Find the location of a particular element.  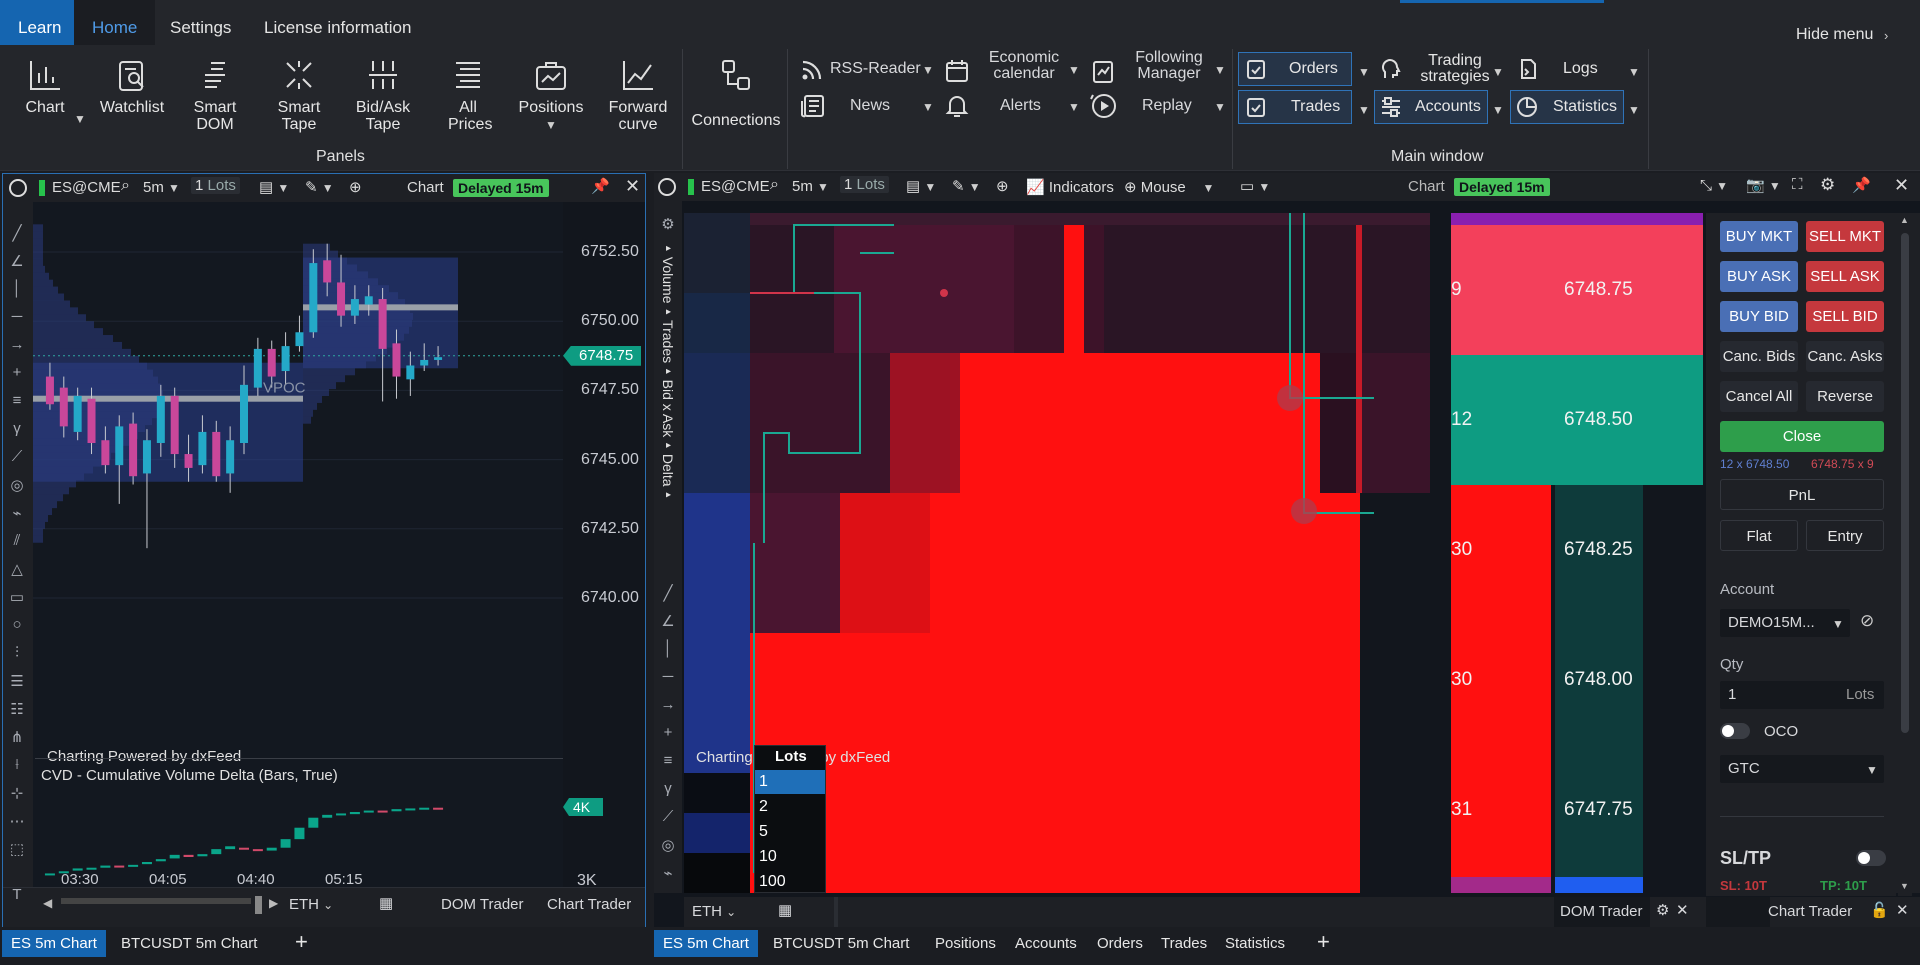

dom-row-bid: 12 6748.50 is located at coordinates (1577, 420).